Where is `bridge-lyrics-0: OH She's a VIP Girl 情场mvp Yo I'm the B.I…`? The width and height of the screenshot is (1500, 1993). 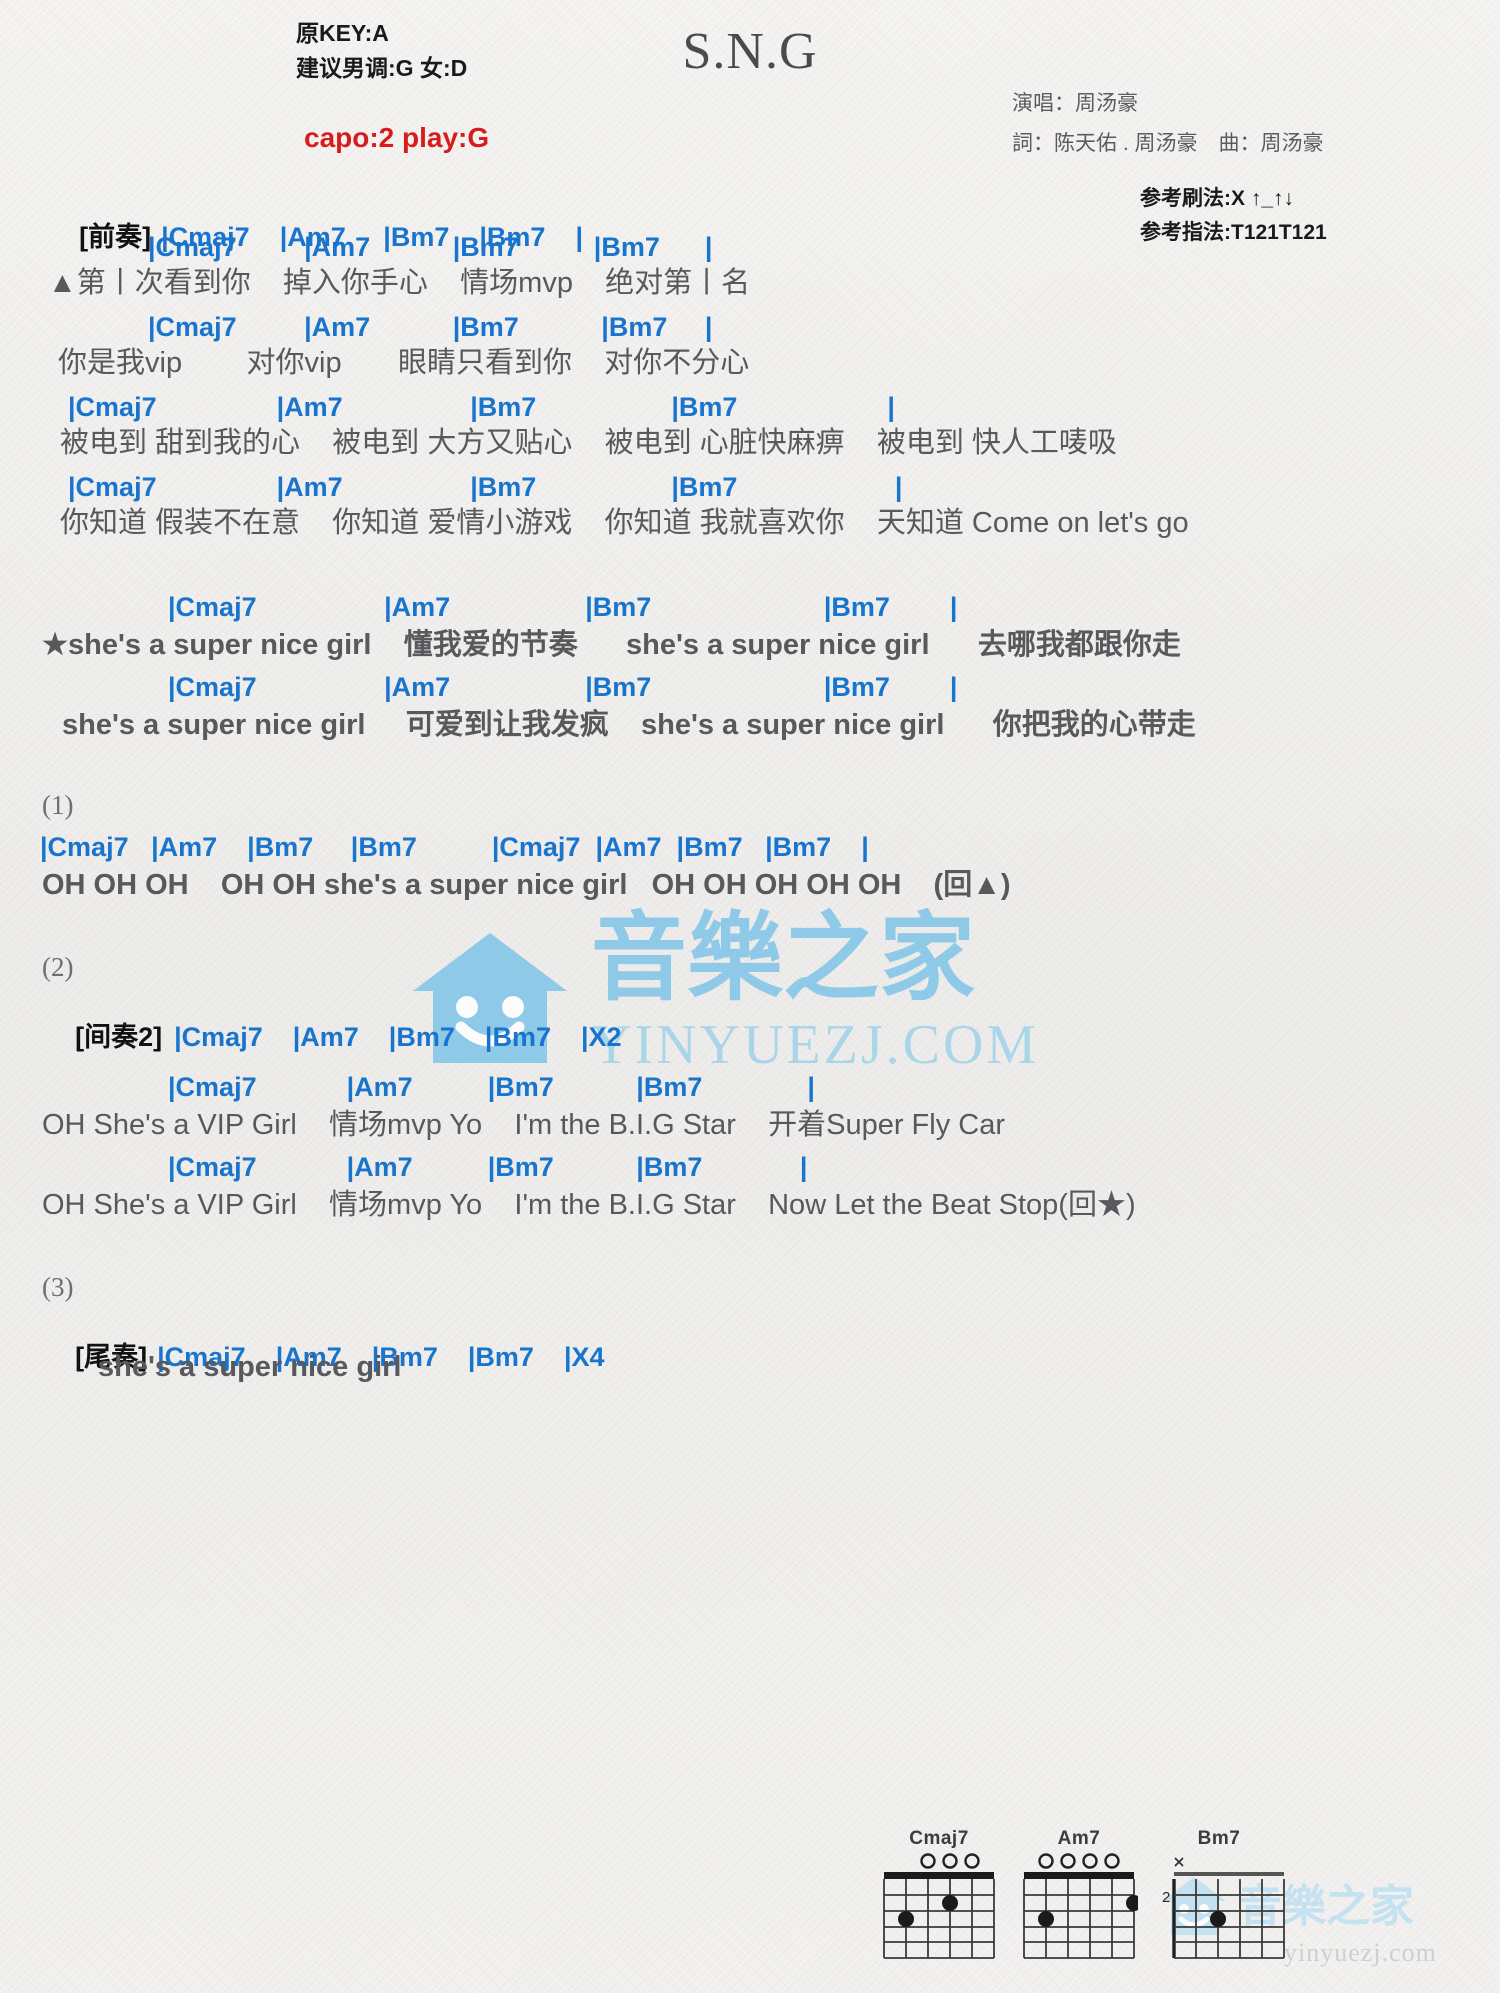
bridge-lyrics-0: OH She's a VIP Girl 情场mvp Yo I'm the B.I… is located at coordinates (524, 1125).